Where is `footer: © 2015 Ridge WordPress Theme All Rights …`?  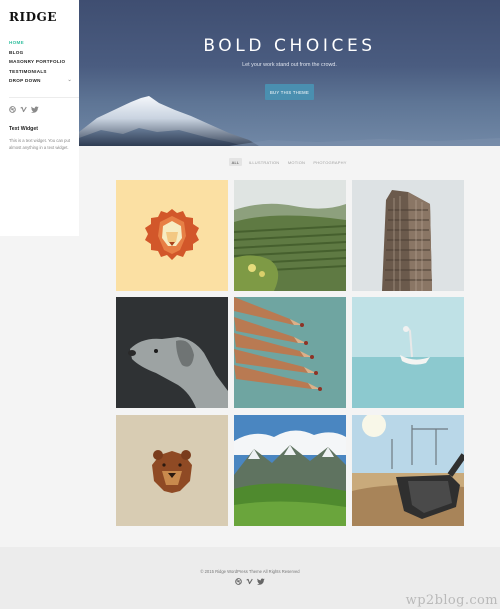 footer: © 2015 Ridge WordPress Theme All Rights … is located at coordinates (250, 578).